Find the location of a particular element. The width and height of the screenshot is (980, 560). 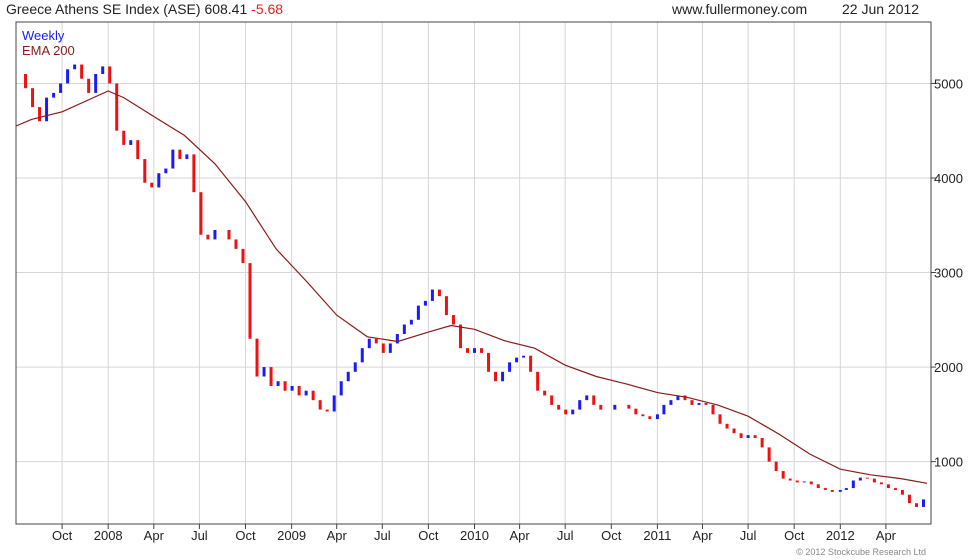

y-tick-label: 3000 is located at coordinates (948, 273).